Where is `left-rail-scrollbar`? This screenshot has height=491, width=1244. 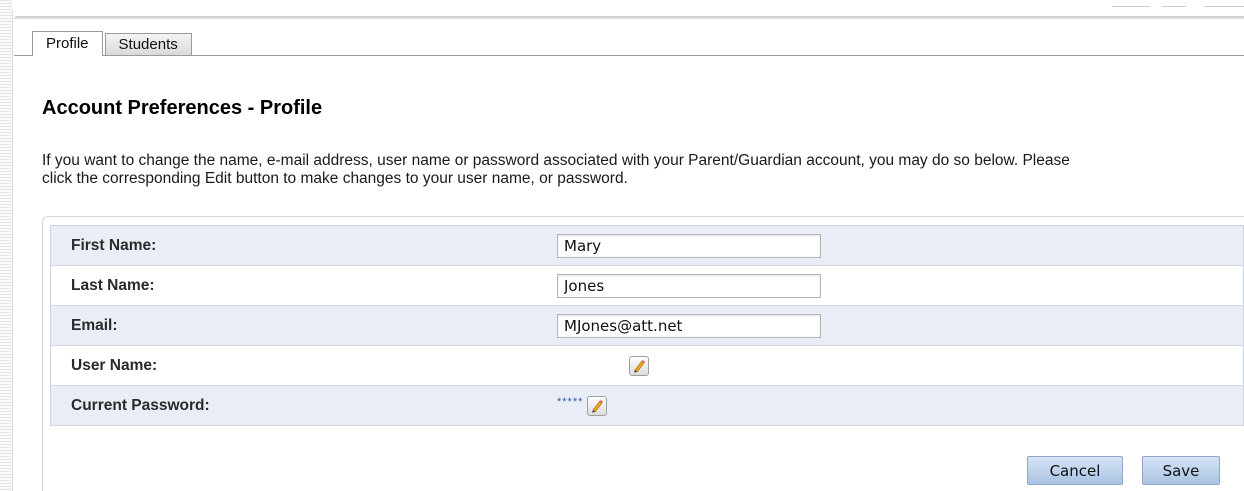
left-rail-scrollbar is located at coordinates (6, 245).